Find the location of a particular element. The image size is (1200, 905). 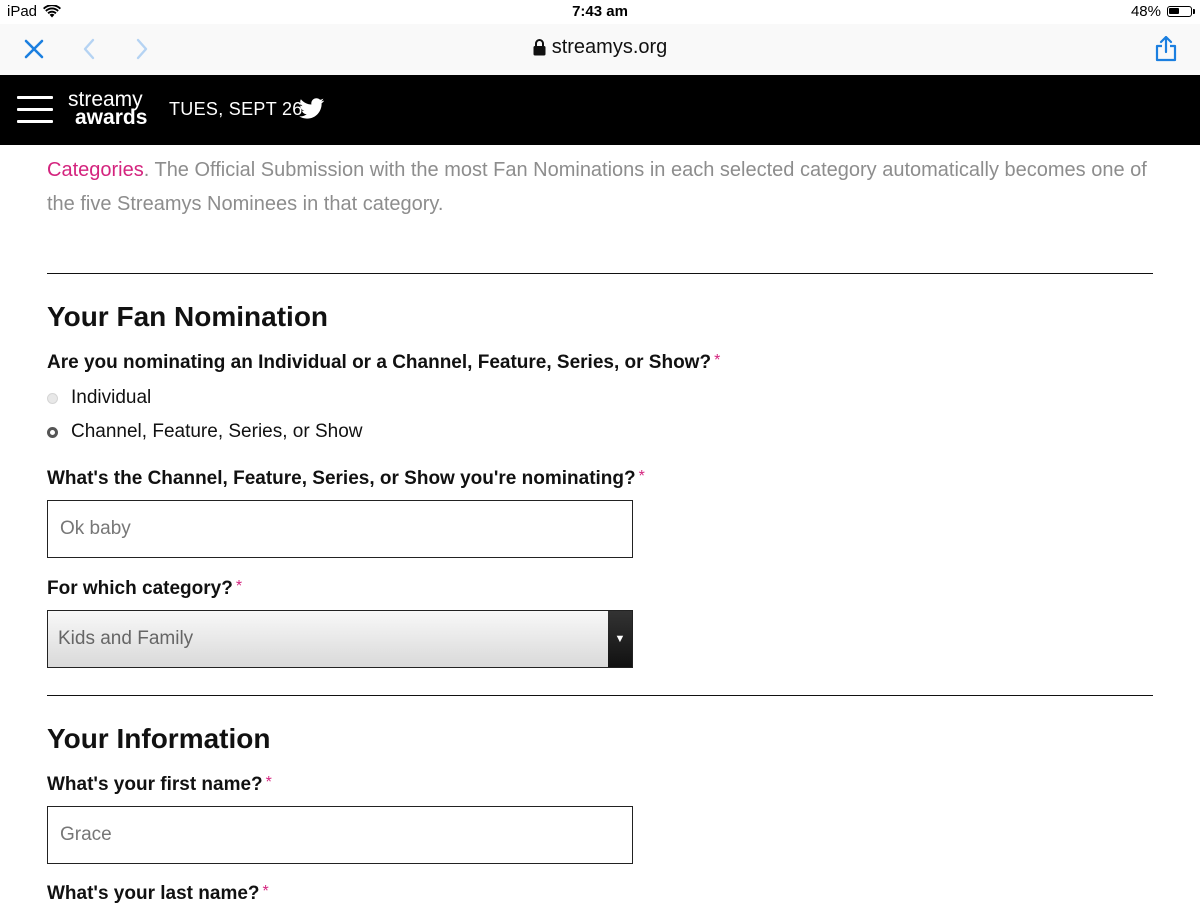

status-bar: iPad 7:43 am 48% is located at coordinates (600, 12).